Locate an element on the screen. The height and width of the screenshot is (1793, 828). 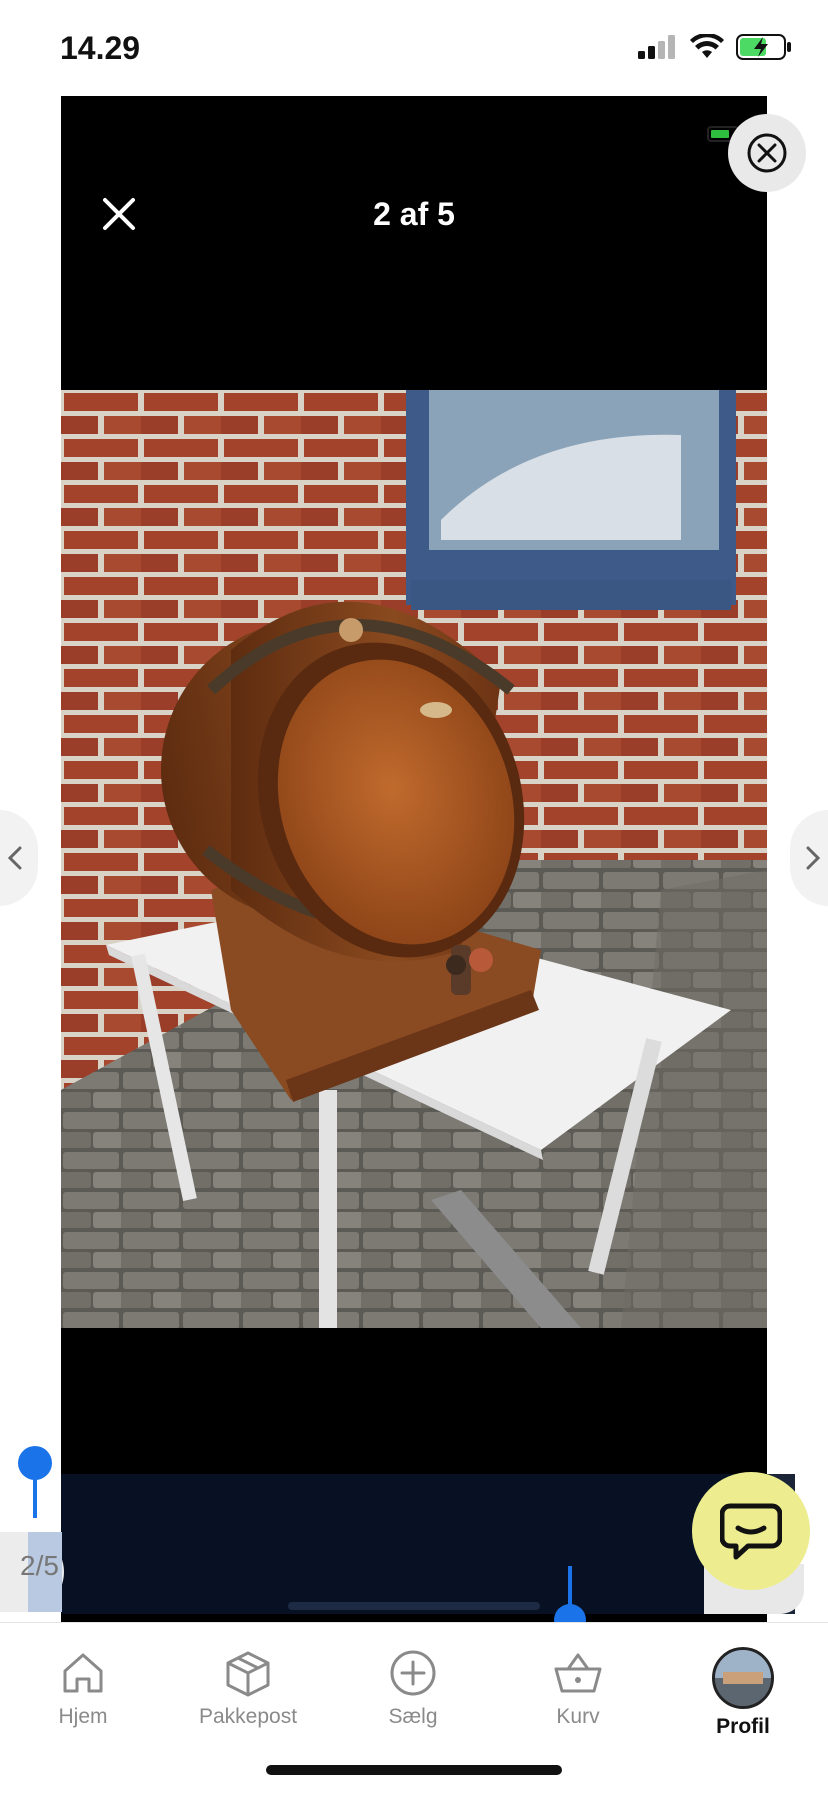
battery-charging-icon is located at coordinates (763, 47).